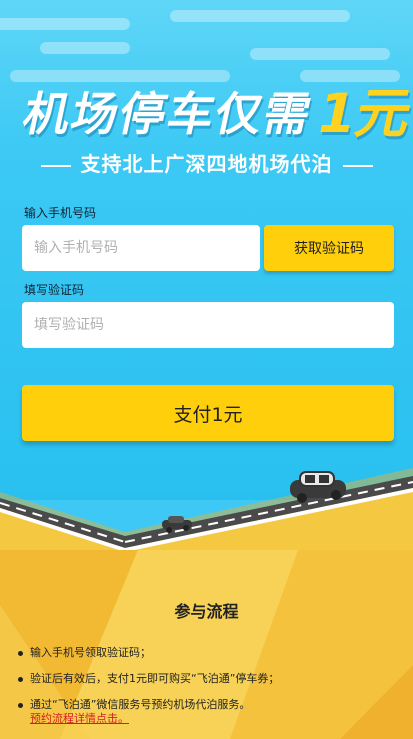  Describe the element at coordinates (60, 213) in the screenshot. I see `phone-label: 输入手机号码` at that location.